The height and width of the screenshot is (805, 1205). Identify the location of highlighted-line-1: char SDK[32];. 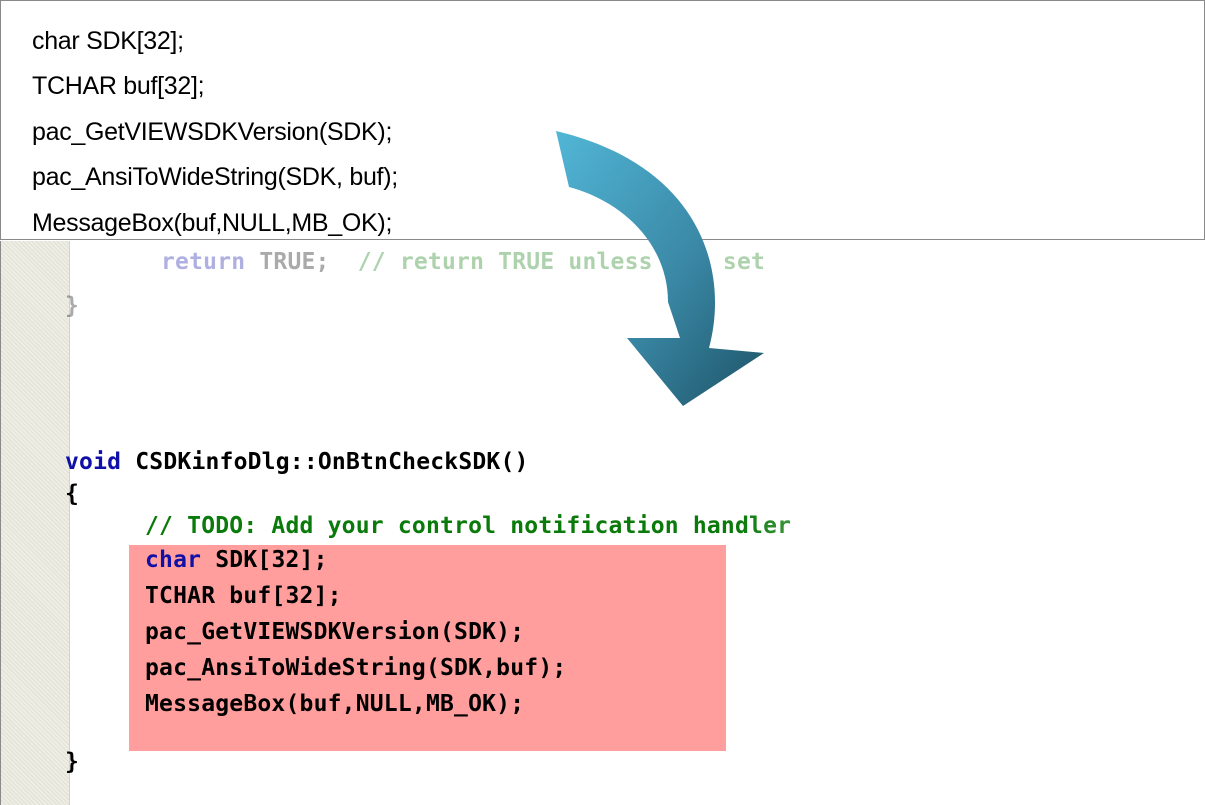
(236, 560).